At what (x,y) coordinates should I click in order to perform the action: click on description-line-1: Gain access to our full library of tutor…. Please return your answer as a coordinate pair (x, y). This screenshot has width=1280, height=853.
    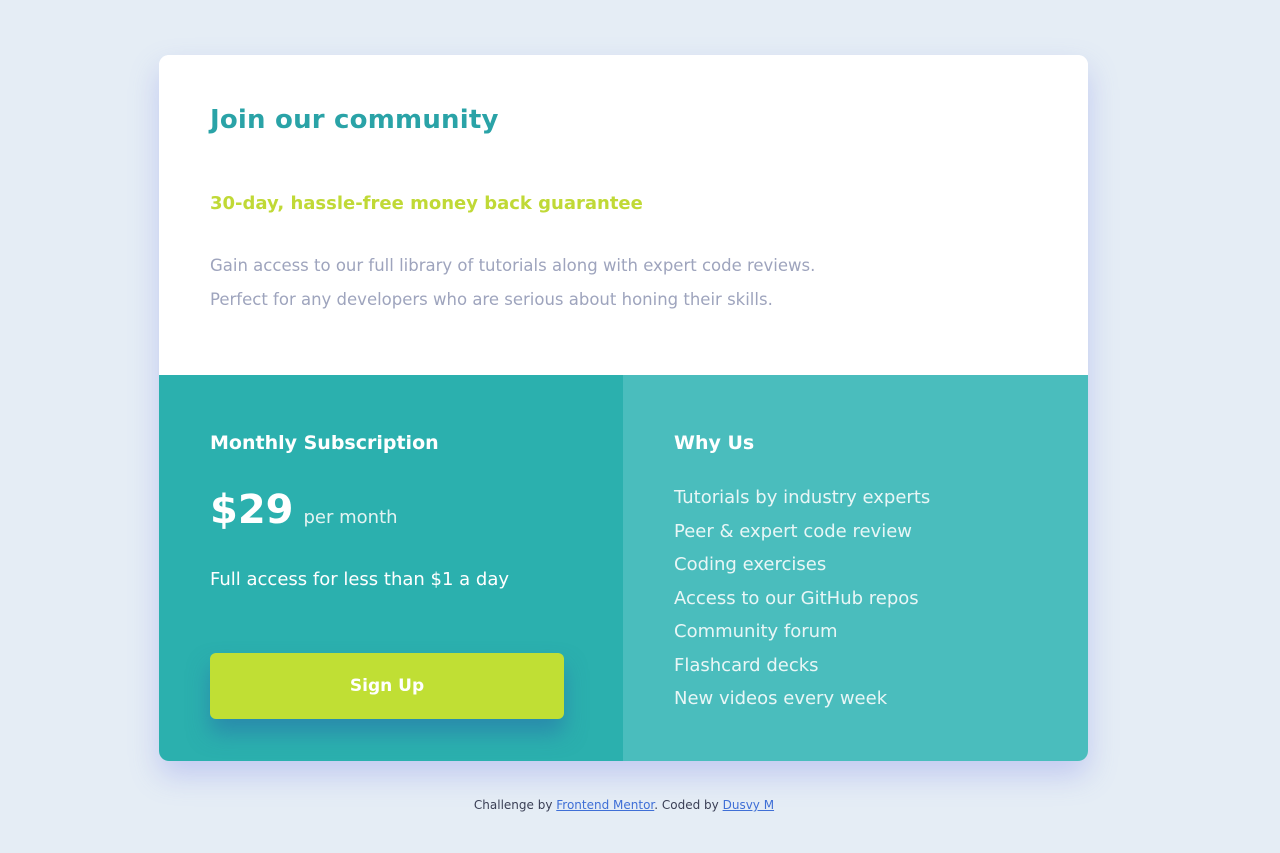
    Looking at the image, I should click on (513, 265).